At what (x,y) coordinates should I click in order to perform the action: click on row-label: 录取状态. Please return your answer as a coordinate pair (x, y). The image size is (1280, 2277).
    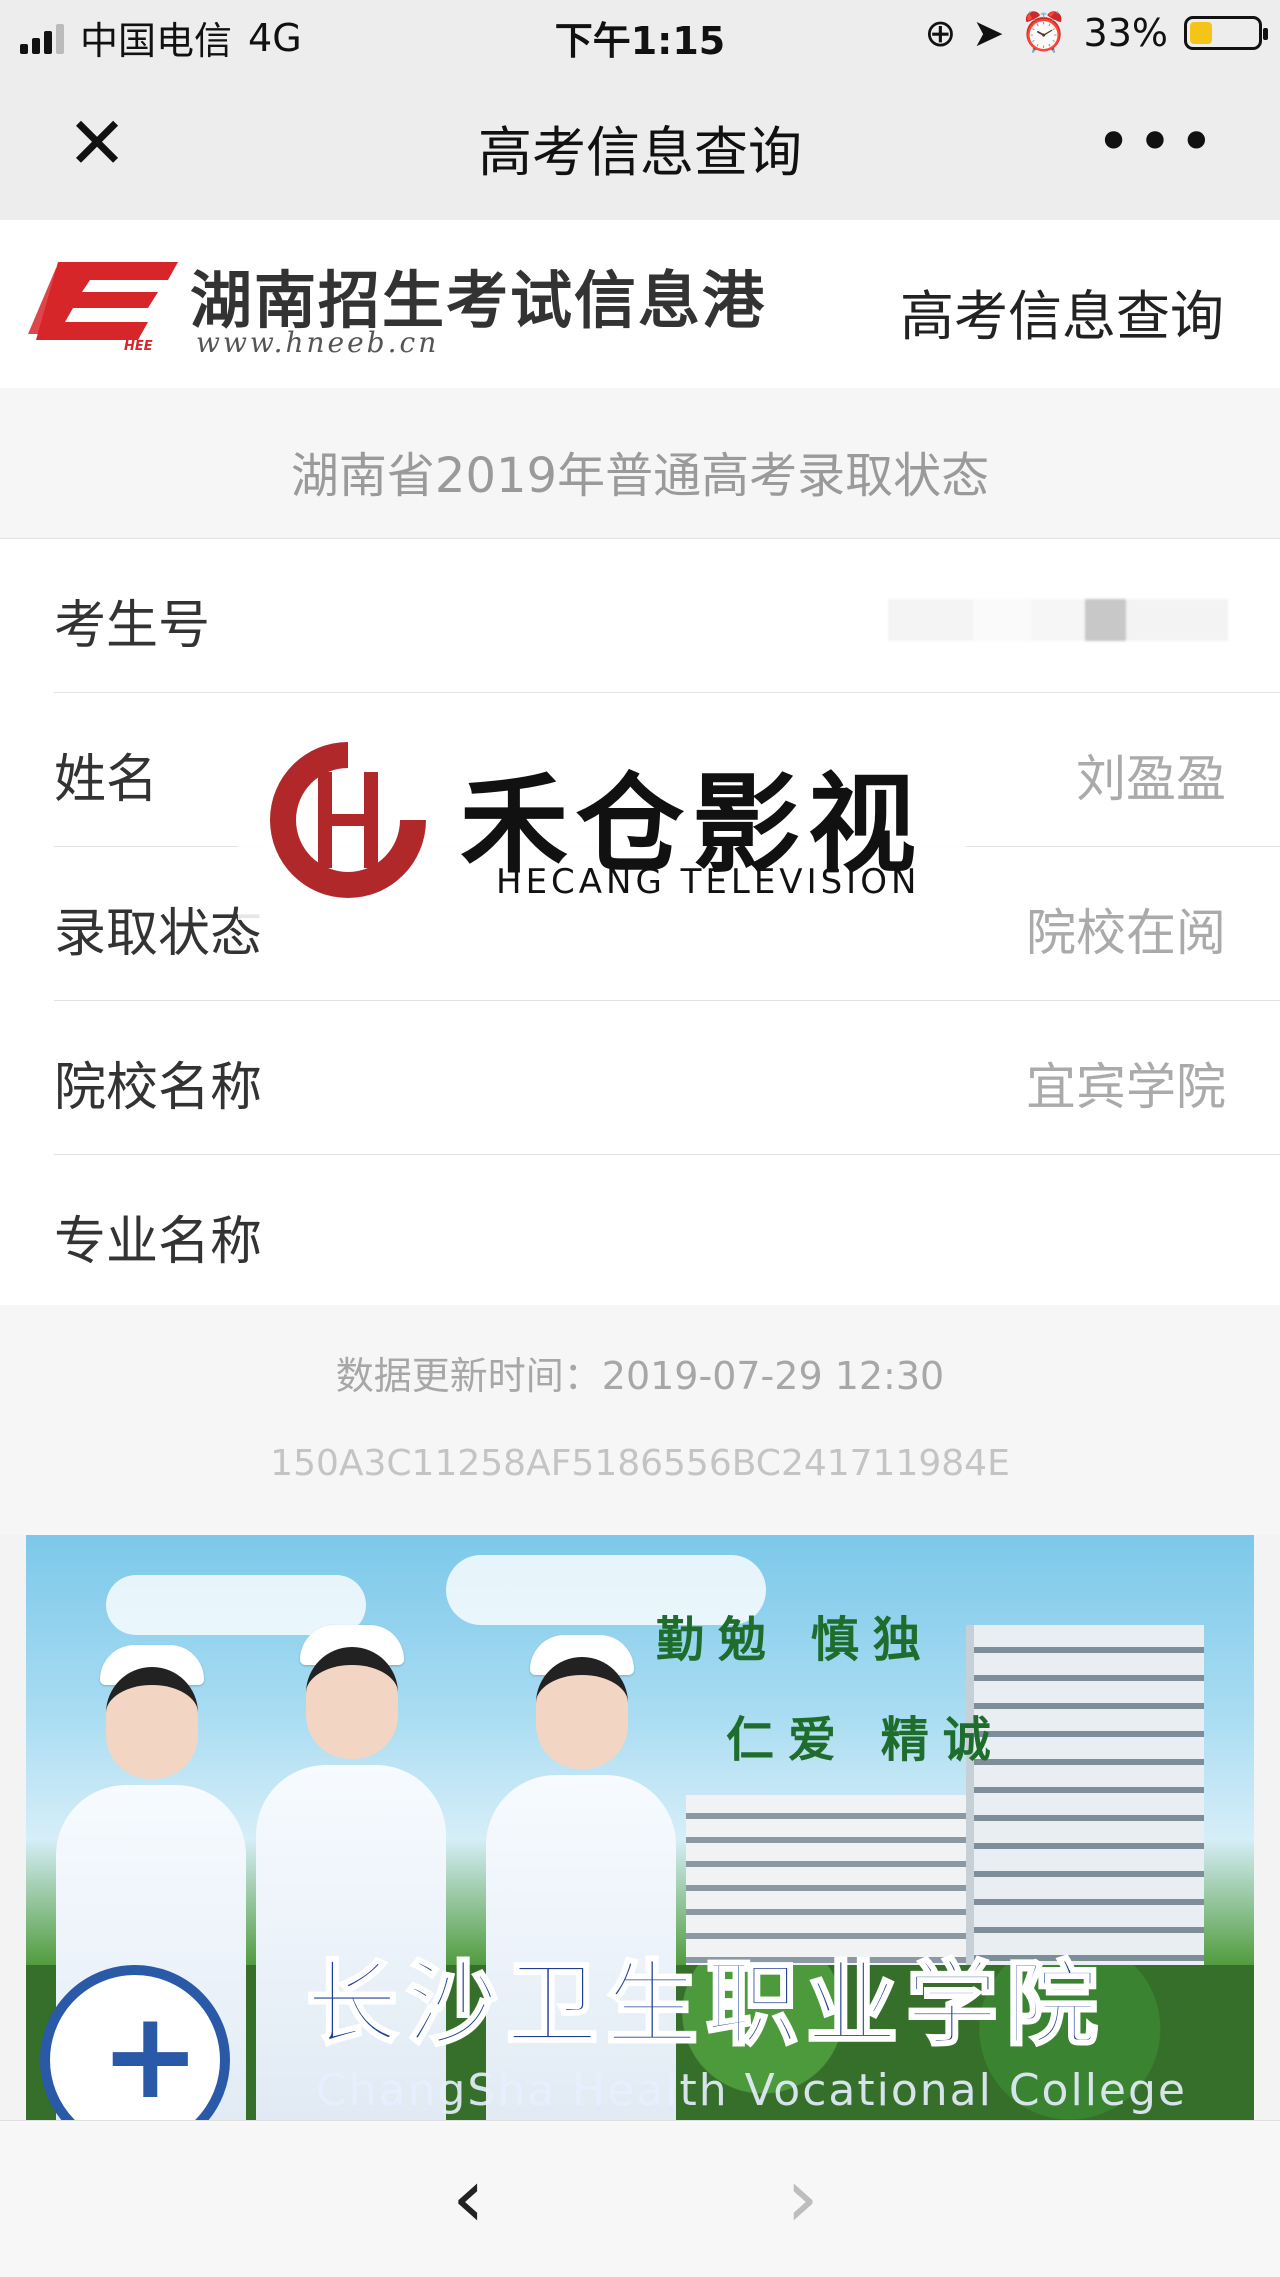
    Looking at the image, I should click on (158, 934).